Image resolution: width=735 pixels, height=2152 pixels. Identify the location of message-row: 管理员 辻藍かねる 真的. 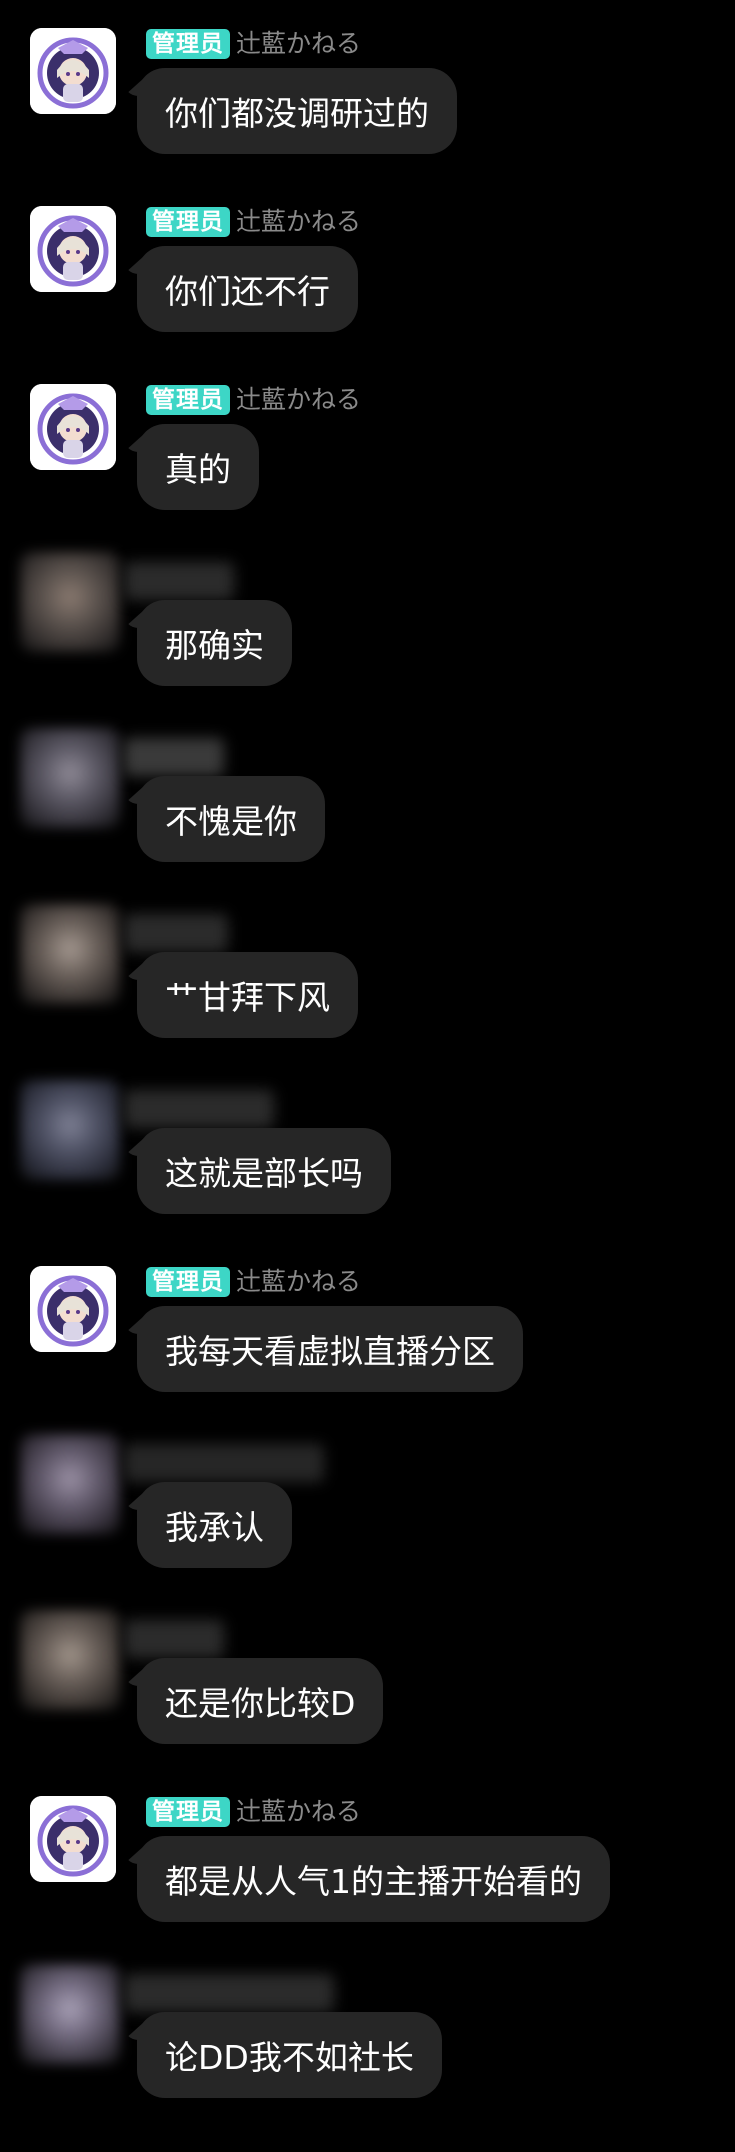
(367, 469).